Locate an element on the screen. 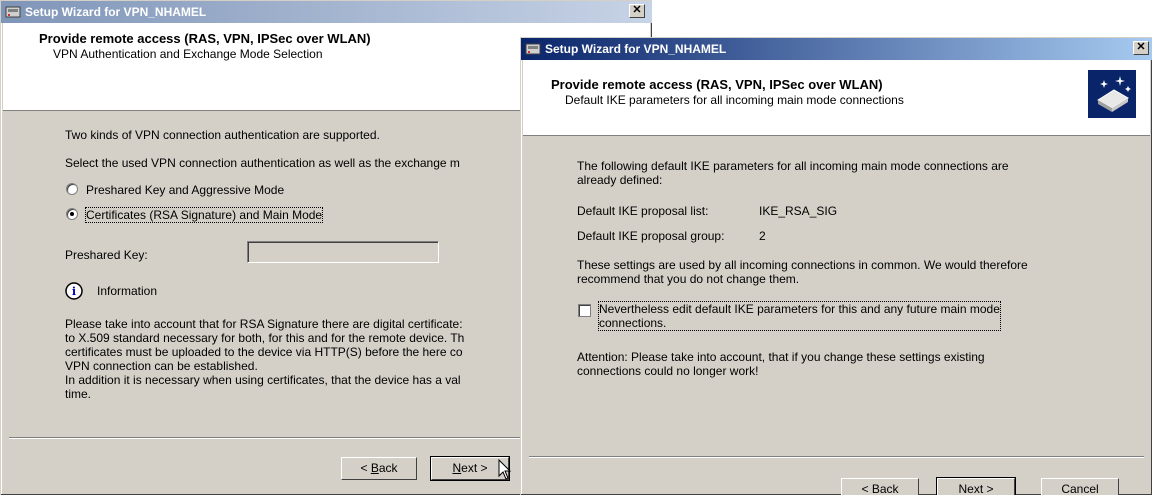  radio-selected-dot is located at coordinates (72, 214).